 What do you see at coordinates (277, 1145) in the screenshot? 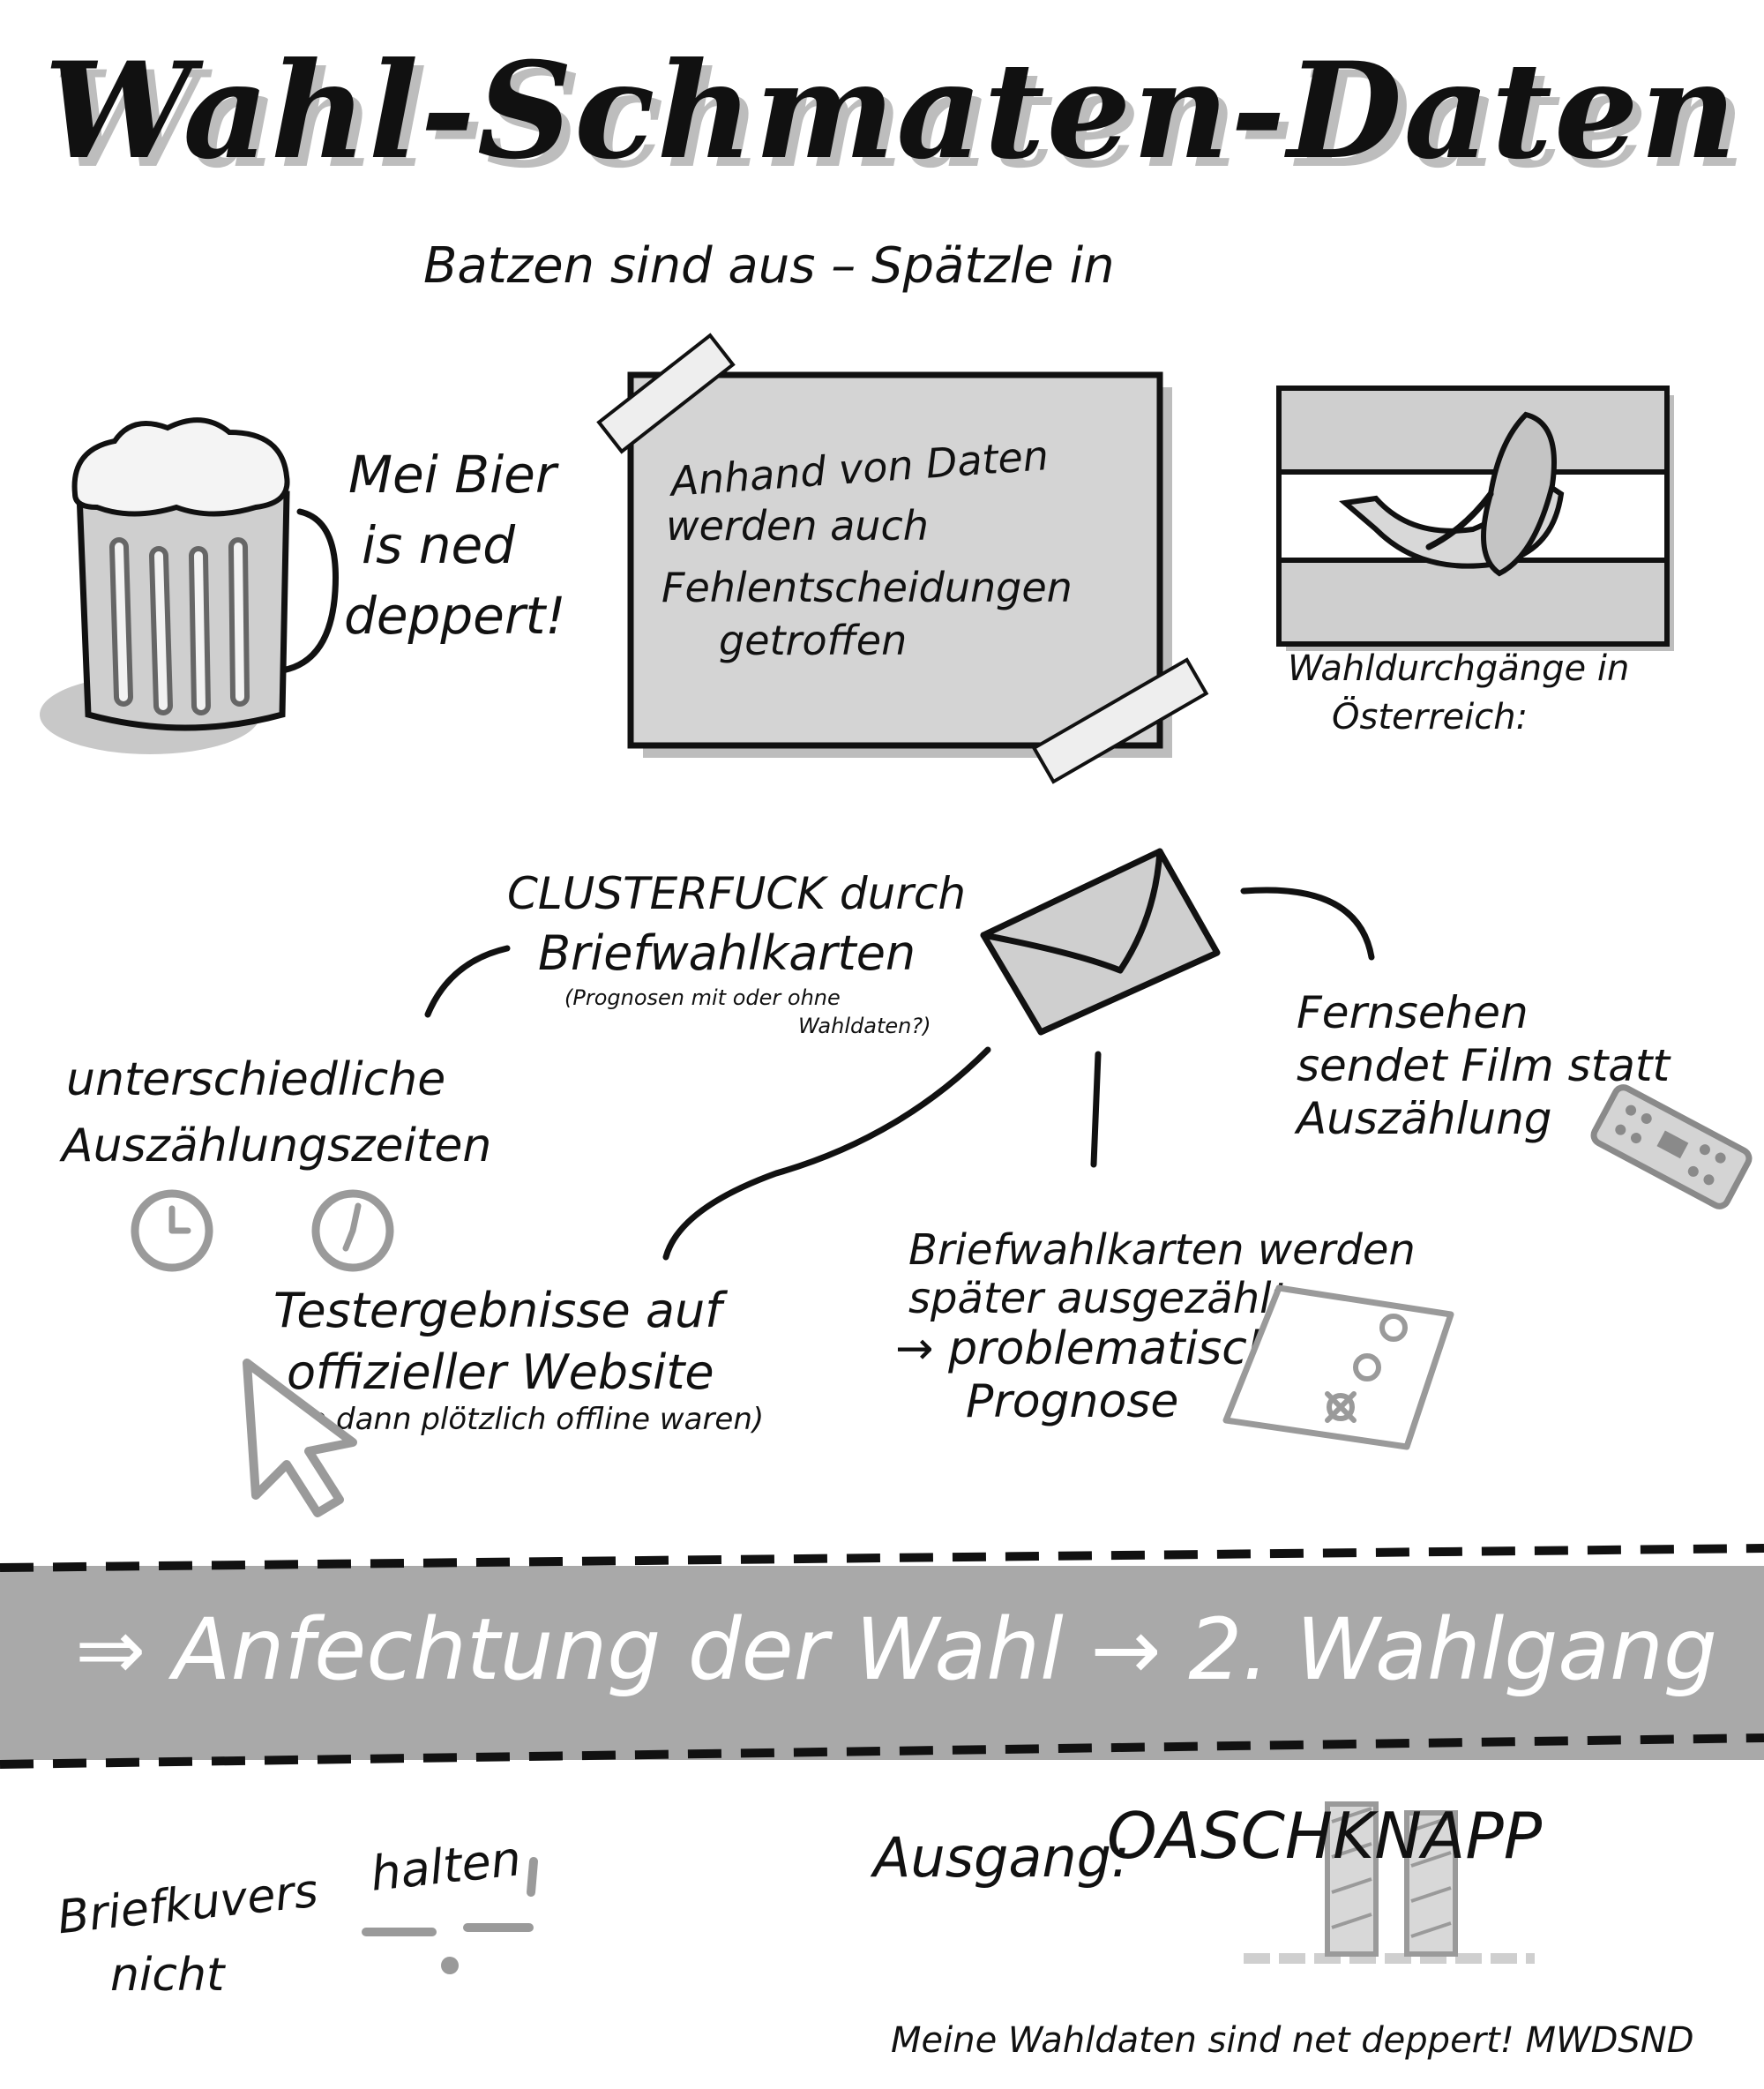
I see `times-text-2: Auszählungszeiten` at bounding box center [277, 1145].